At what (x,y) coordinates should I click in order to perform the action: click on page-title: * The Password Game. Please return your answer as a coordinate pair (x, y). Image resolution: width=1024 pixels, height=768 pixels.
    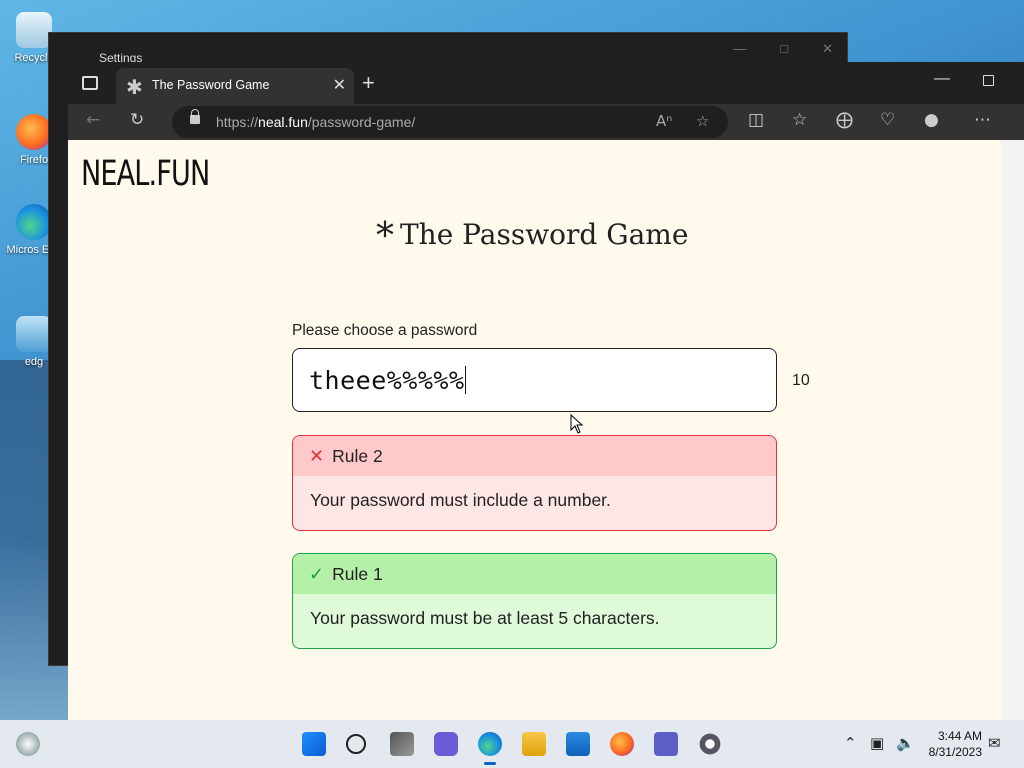
    Looking at the image, I should click on (532, 236).